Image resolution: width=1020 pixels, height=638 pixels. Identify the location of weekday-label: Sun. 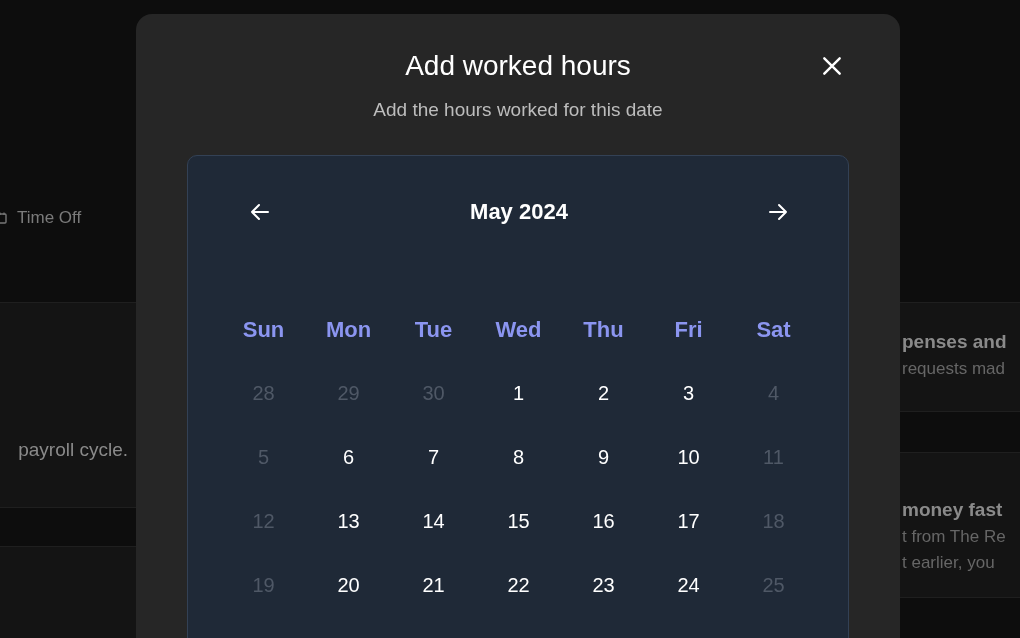
(263, 330).